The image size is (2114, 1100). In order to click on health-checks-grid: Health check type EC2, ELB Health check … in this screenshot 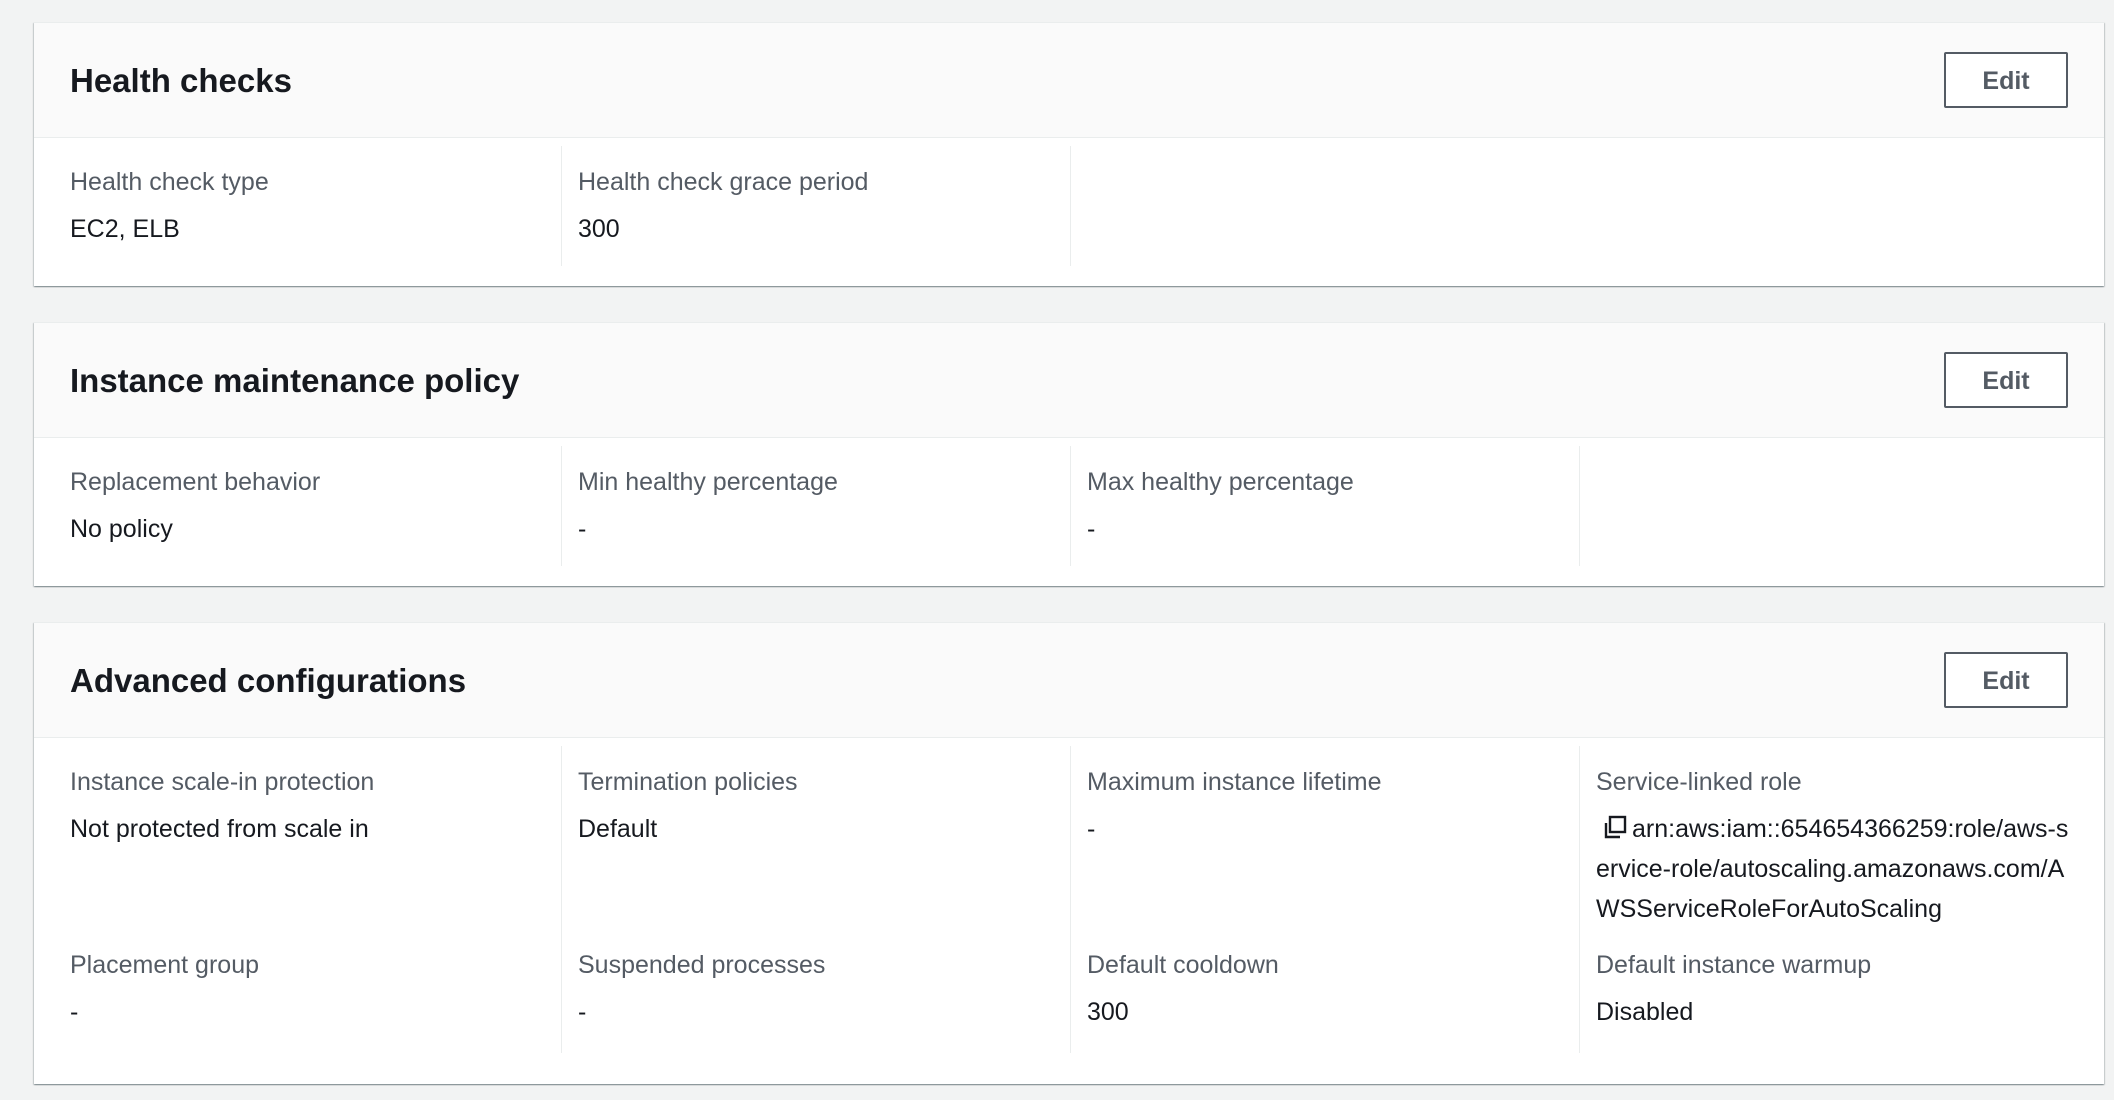, I will do `click(1069, 207)`.